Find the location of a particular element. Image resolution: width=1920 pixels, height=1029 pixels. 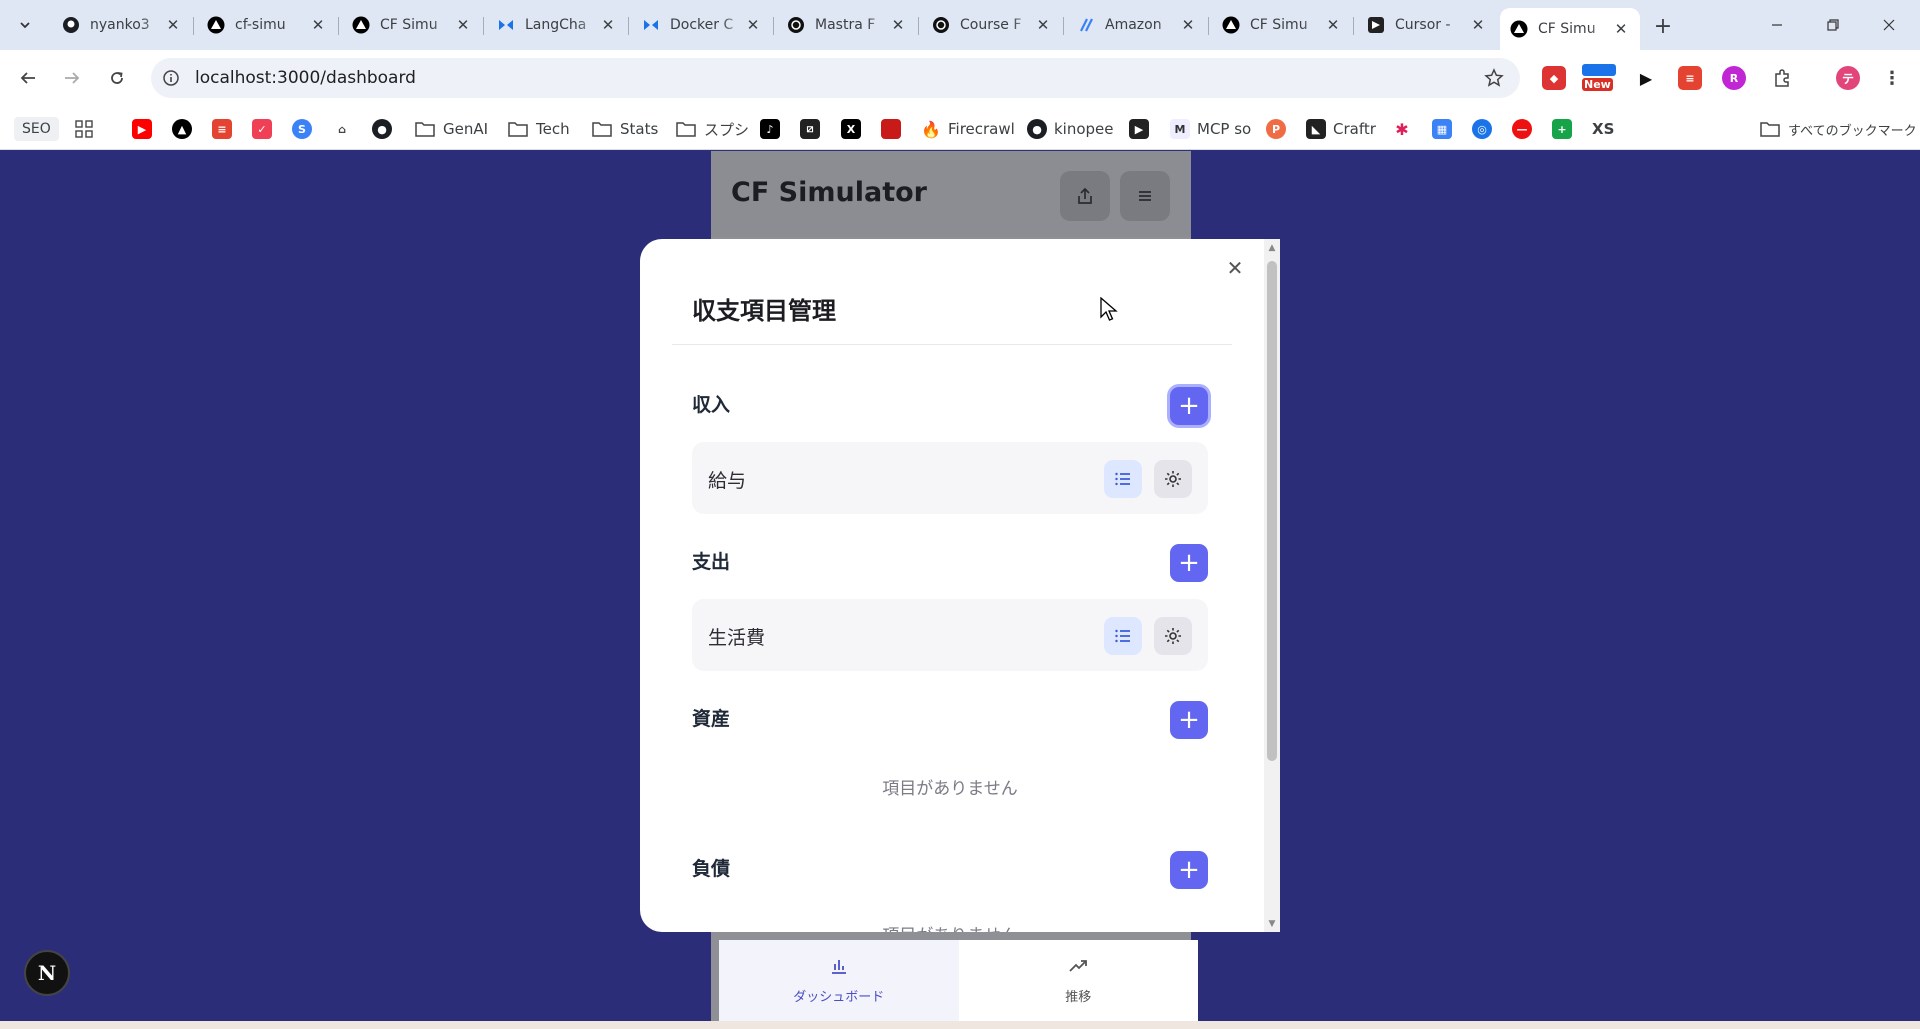

extension-icon: ◆ is located at coordinates (1554, 78).